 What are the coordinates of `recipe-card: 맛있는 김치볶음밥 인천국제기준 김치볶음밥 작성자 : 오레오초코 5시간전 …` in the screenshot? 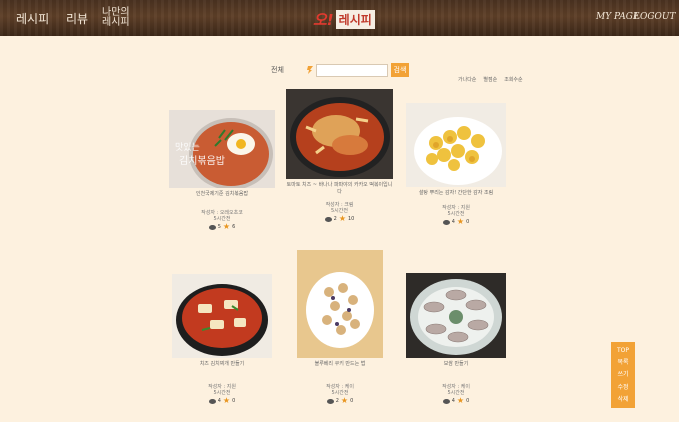 It's located at (222, 170).